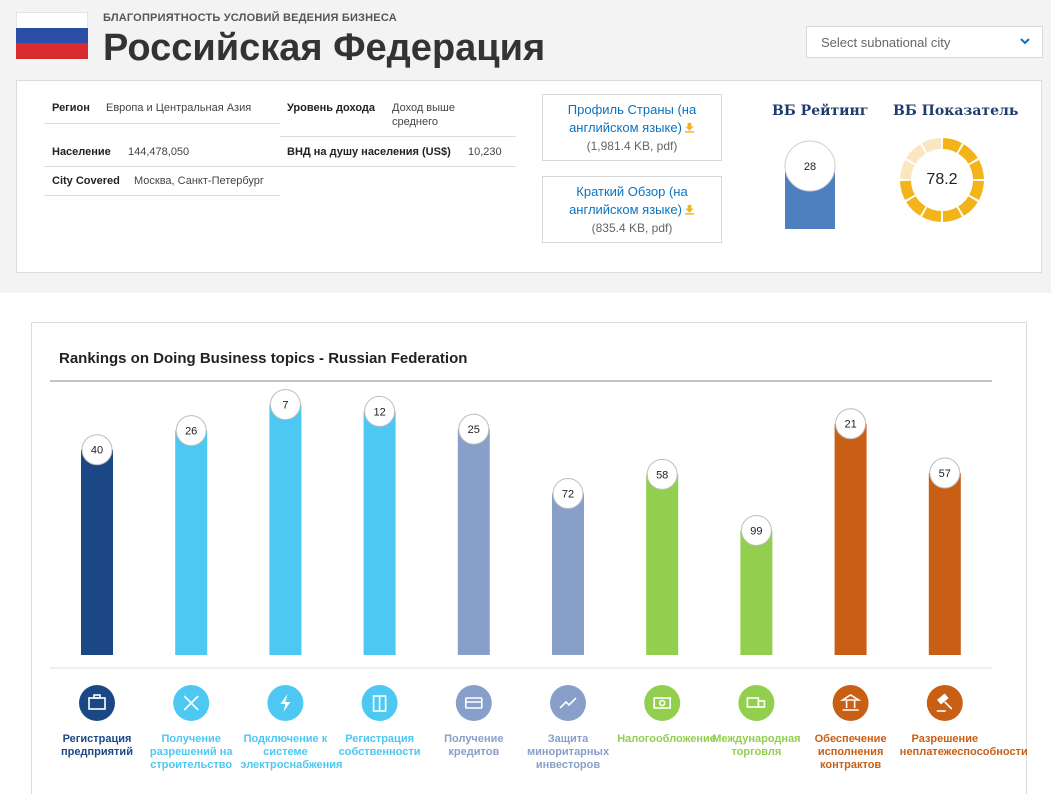 The image size is (1051, 794). What do you see at coordinates (285, 406) in the screenshot?
I see `bar-value-label: 7` at bounding box center [285, 406].